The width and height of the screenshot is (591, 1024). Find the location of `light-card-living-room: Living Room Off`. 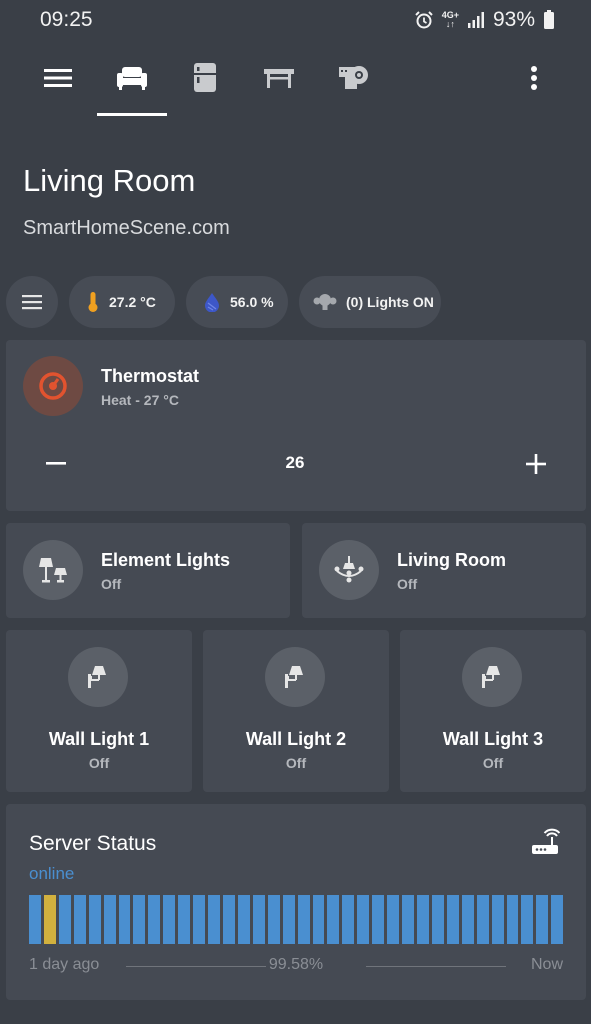

light-card-living-room: Living Room Off is located at coordinates (444, 570).